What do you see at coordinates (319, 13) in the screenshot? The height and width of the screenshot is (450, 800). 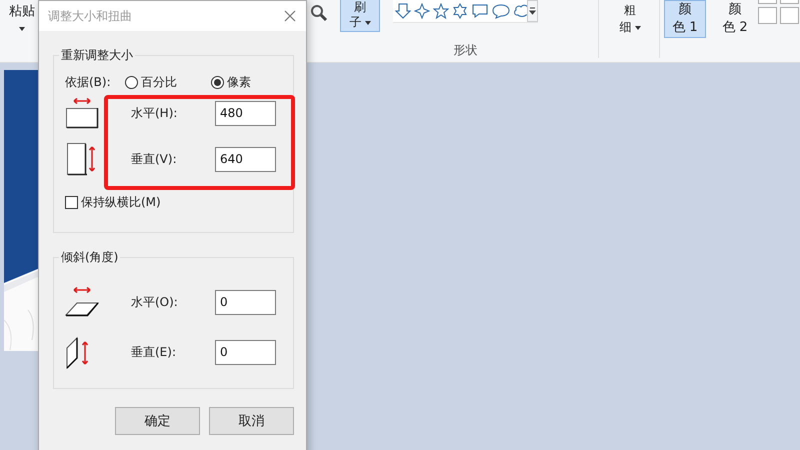 I see `search-icon` at bounding box center [319, 13].